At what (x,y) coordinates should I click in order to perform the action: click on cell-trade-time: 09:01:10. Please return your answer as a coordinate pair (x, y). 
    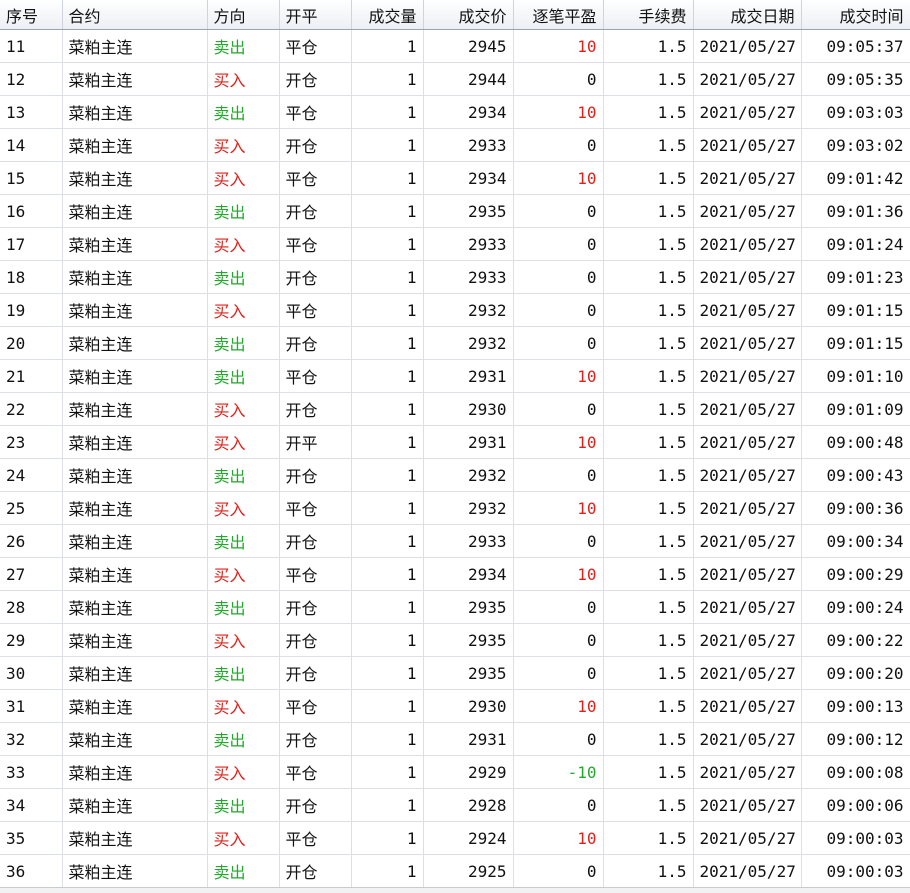
    Looking at the image, I should click on (855, 376).